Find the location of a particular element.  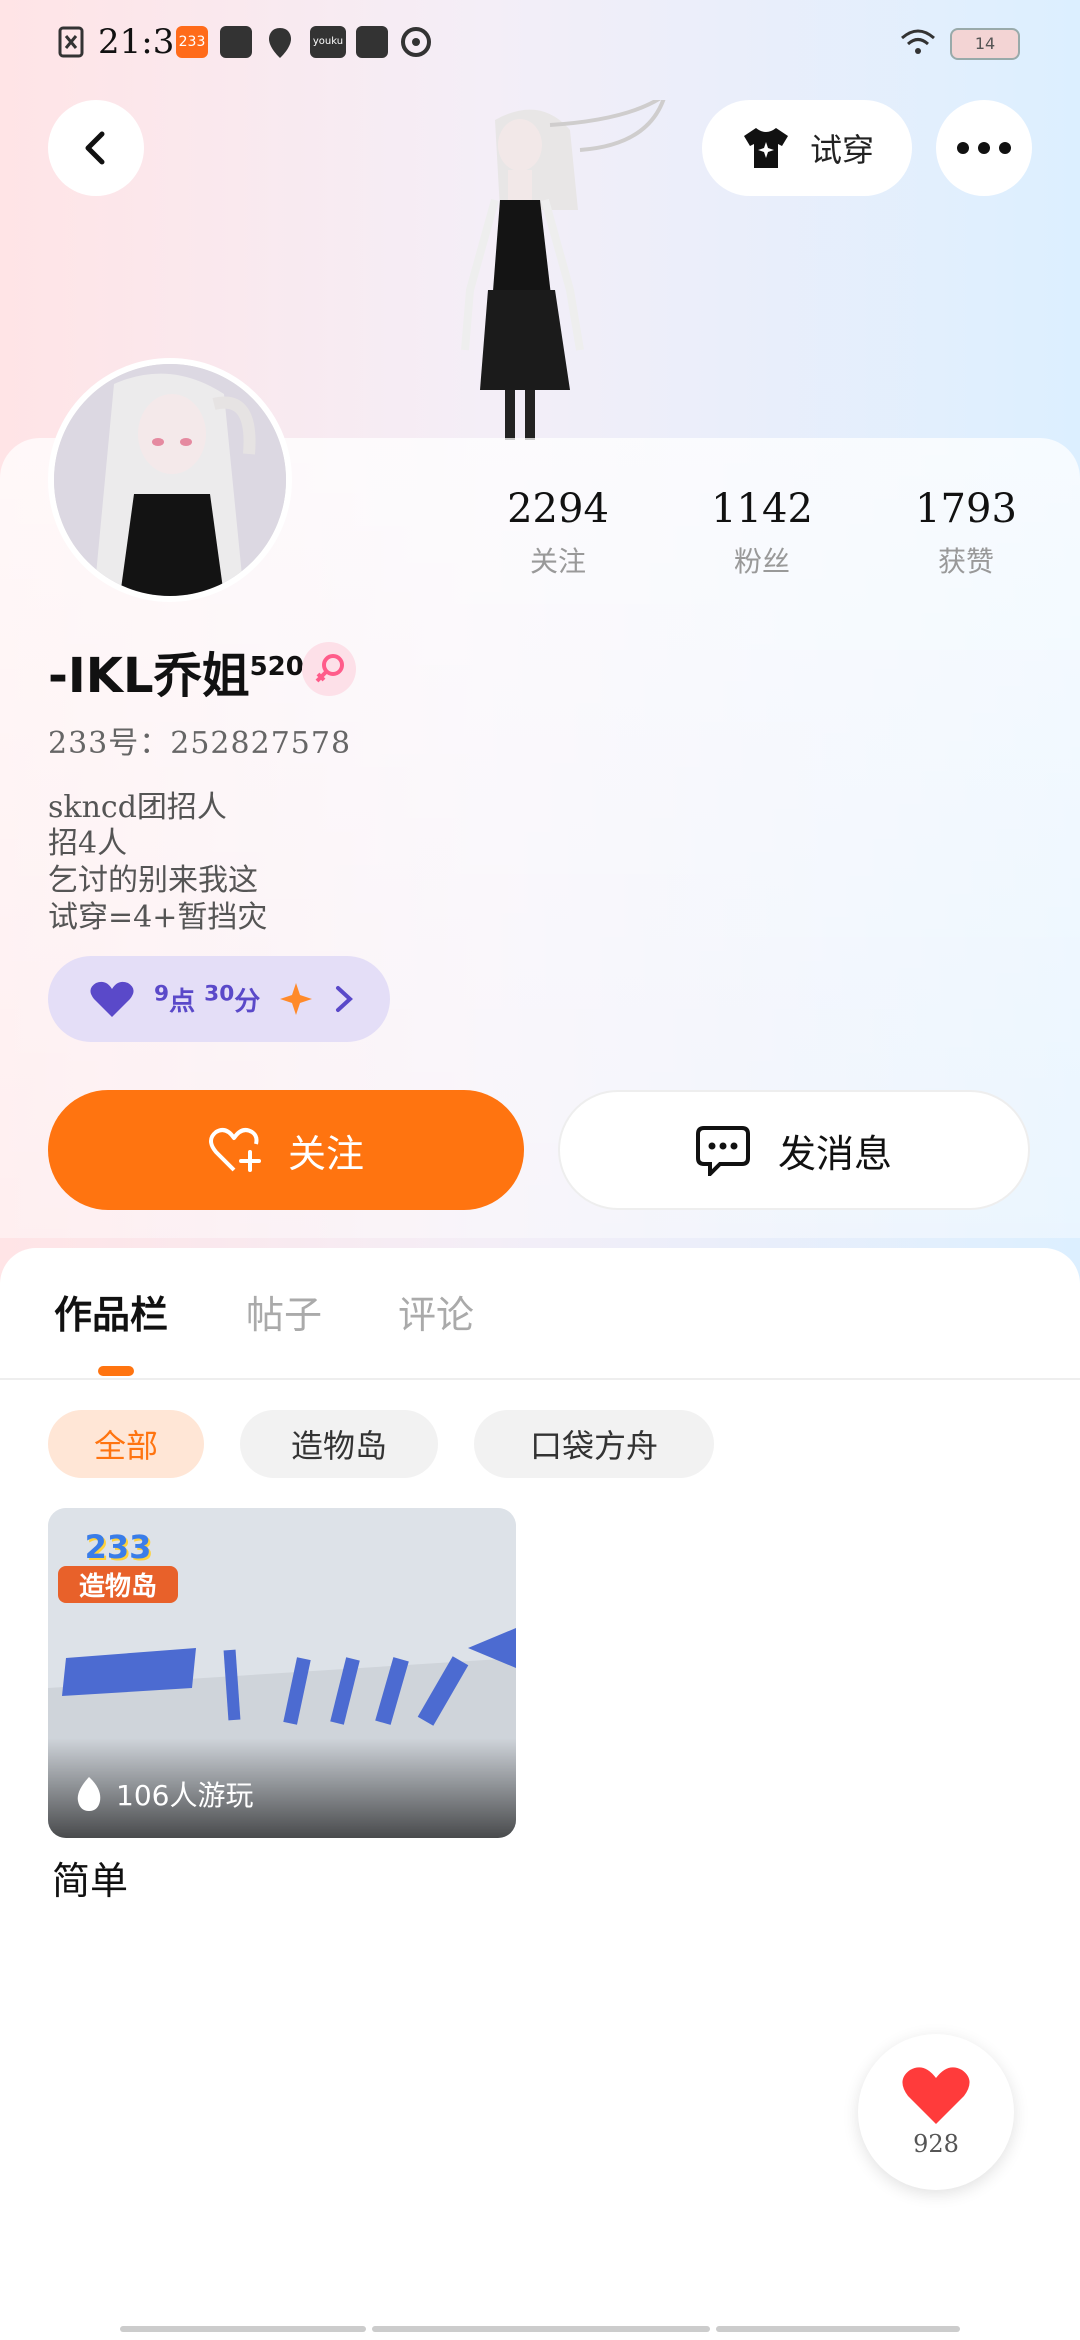

try-on-label: 试穿 is located at coordinates (841, 150).